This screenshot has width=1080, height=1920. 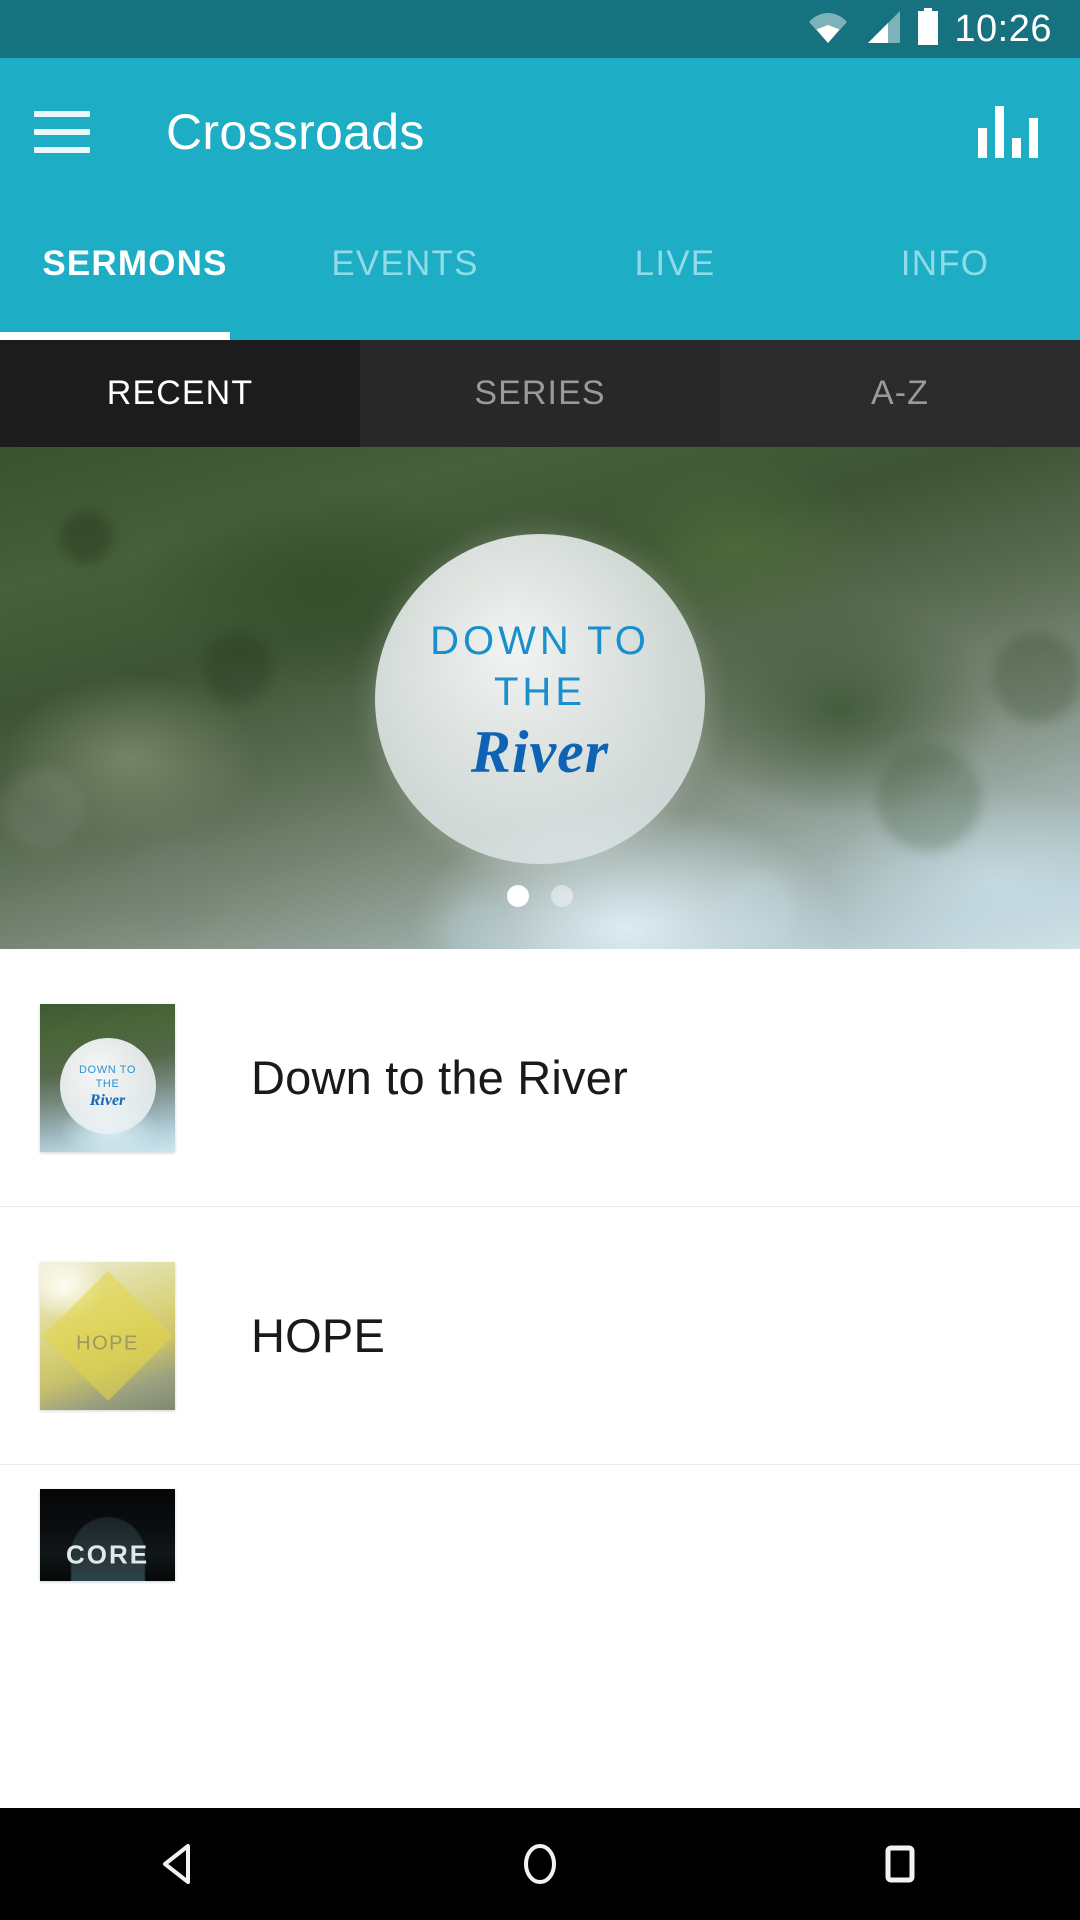 What do you see at coordinates (107, 1083) in the screenshot?
I see `thumb-line2: THE` at bounding box center [107, 1083].